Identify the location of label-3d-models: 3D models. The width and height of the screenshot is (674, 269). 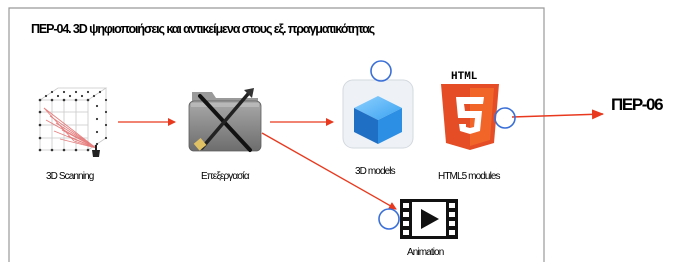
(375, 171).